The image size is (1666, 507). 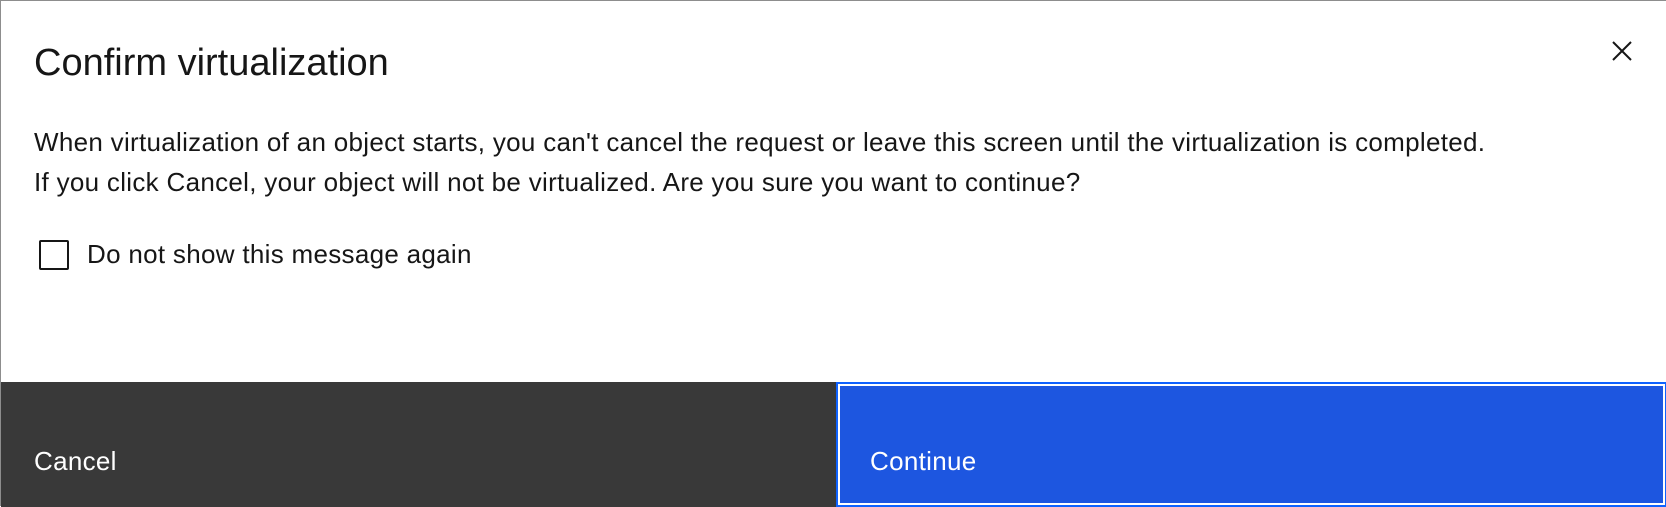 What do you see at coordinates (923, 461) in the screenshot?
I see `continue-button-label: Continue` at bounding box center [923, 461].